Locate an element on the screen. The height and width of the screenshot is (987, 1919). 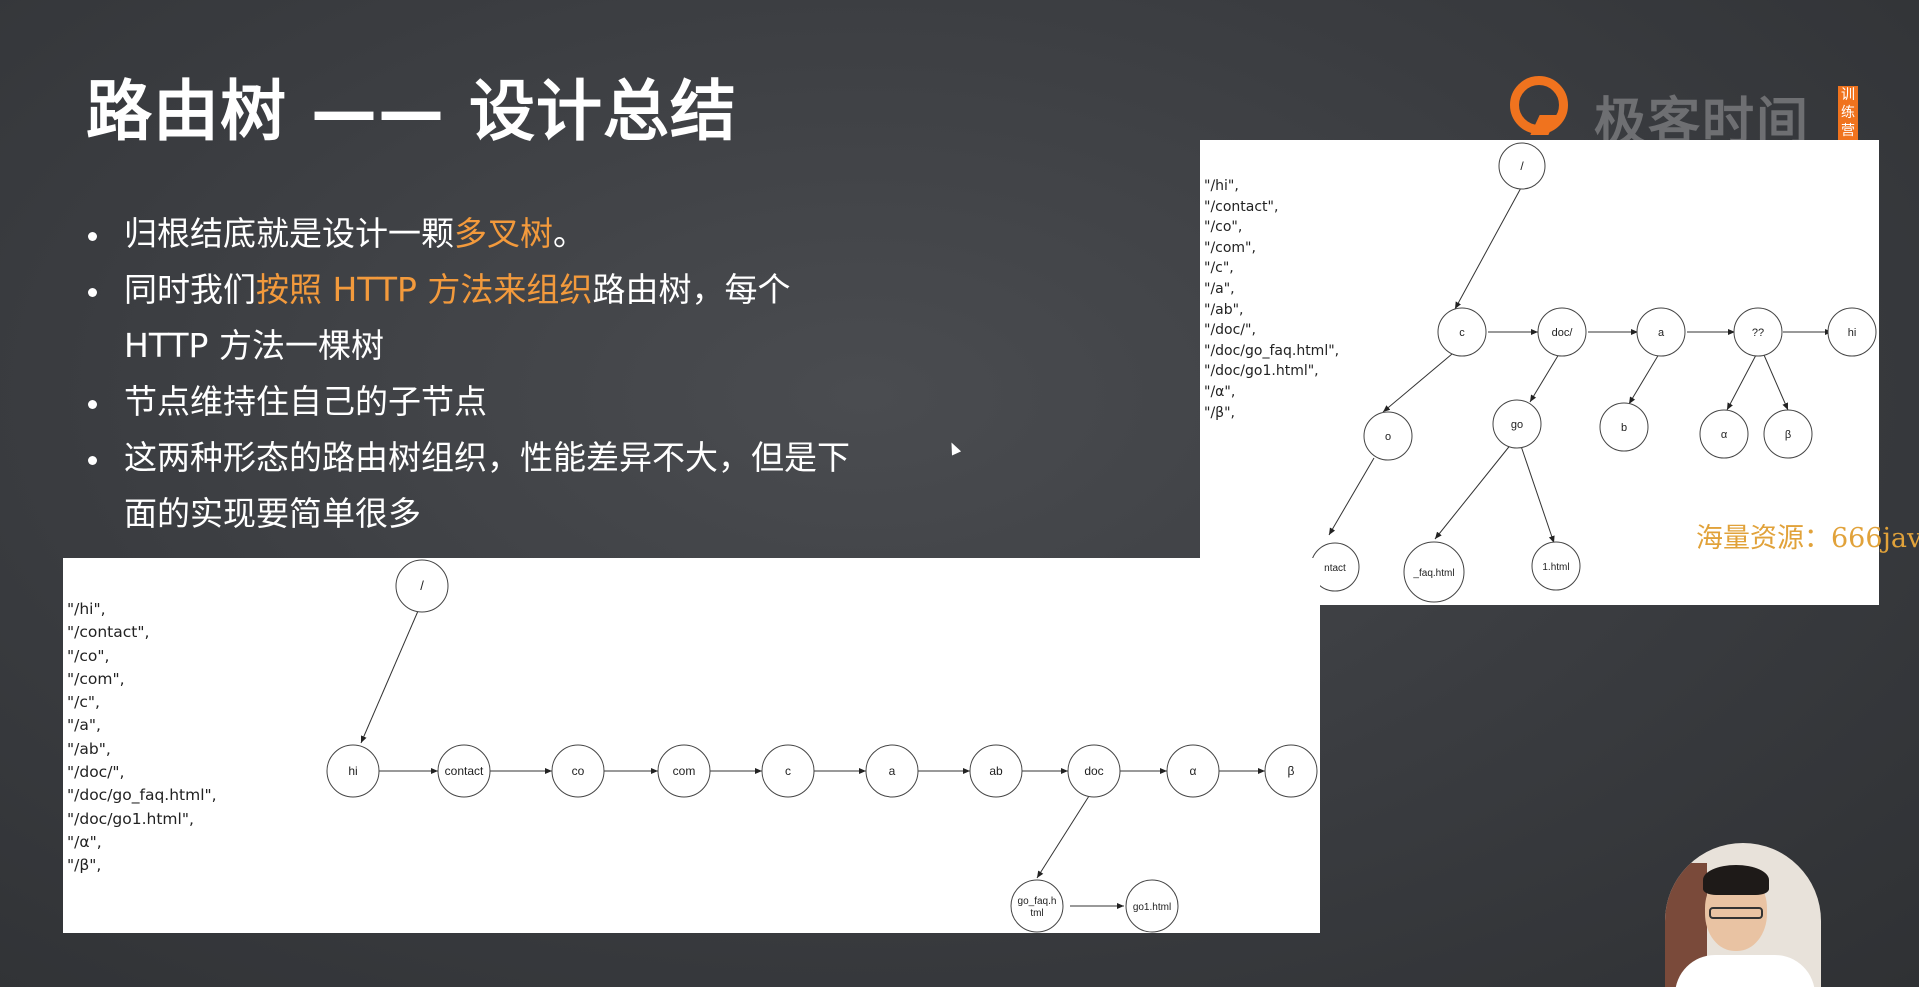
tree-node-label: contact is located at coordinates (464, 771).